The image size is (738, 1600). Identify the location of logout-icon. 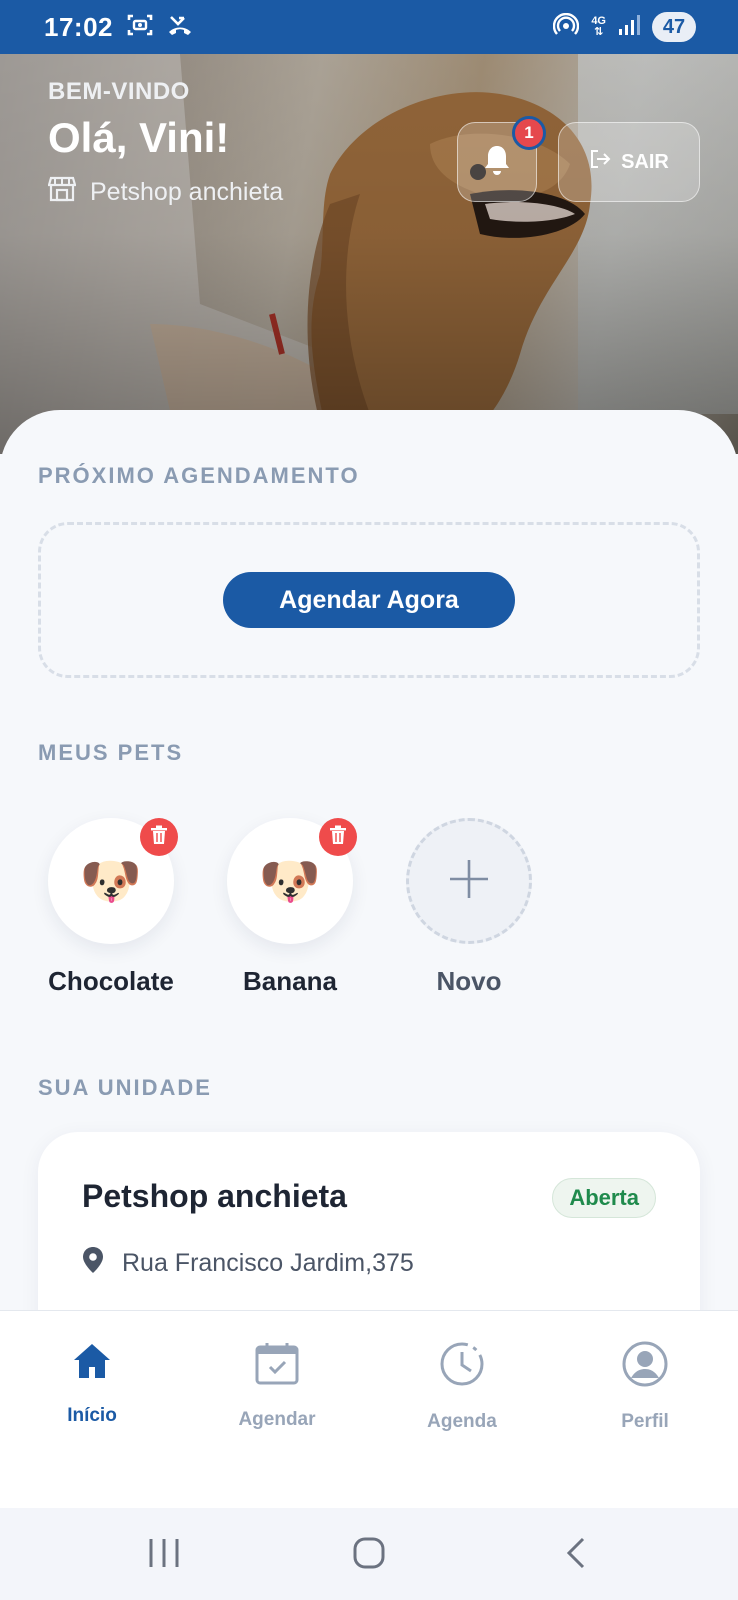
(600, 162).